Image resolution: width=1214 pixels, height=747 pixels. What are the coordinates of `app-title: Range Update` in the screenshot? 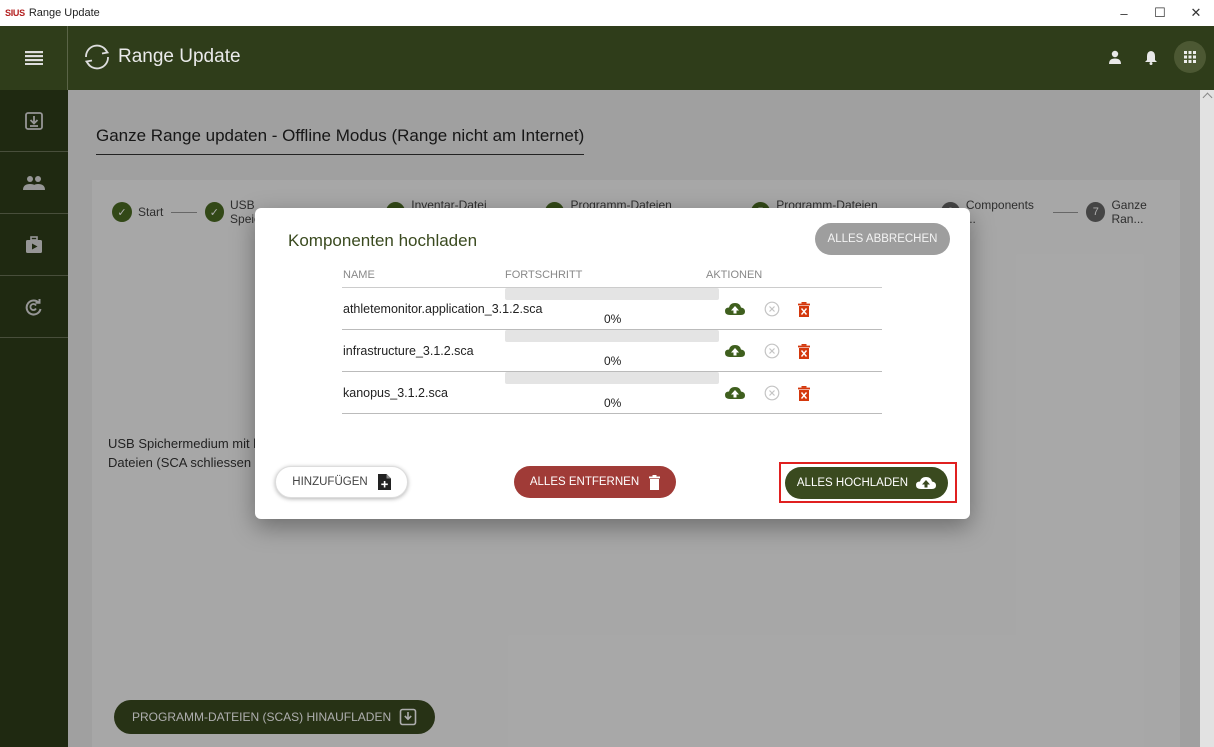 It's located at (179, 56).